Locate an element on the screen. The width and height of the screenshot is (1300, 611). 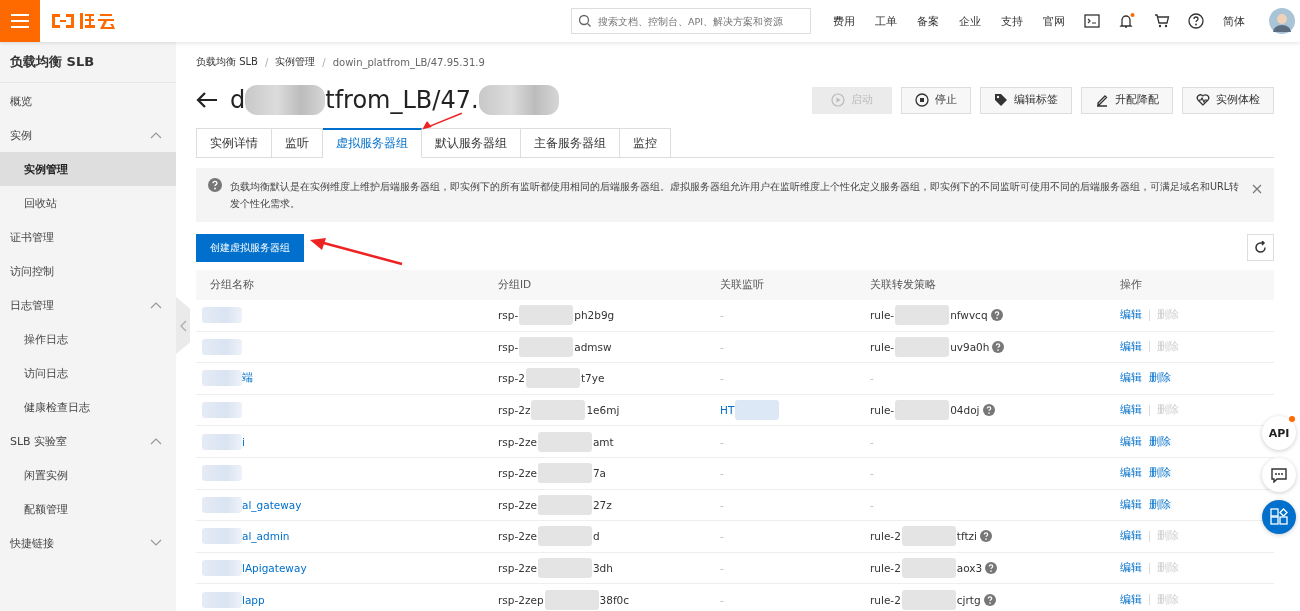
action-button: 编辑标签 is located at coordinates (1026, 100).